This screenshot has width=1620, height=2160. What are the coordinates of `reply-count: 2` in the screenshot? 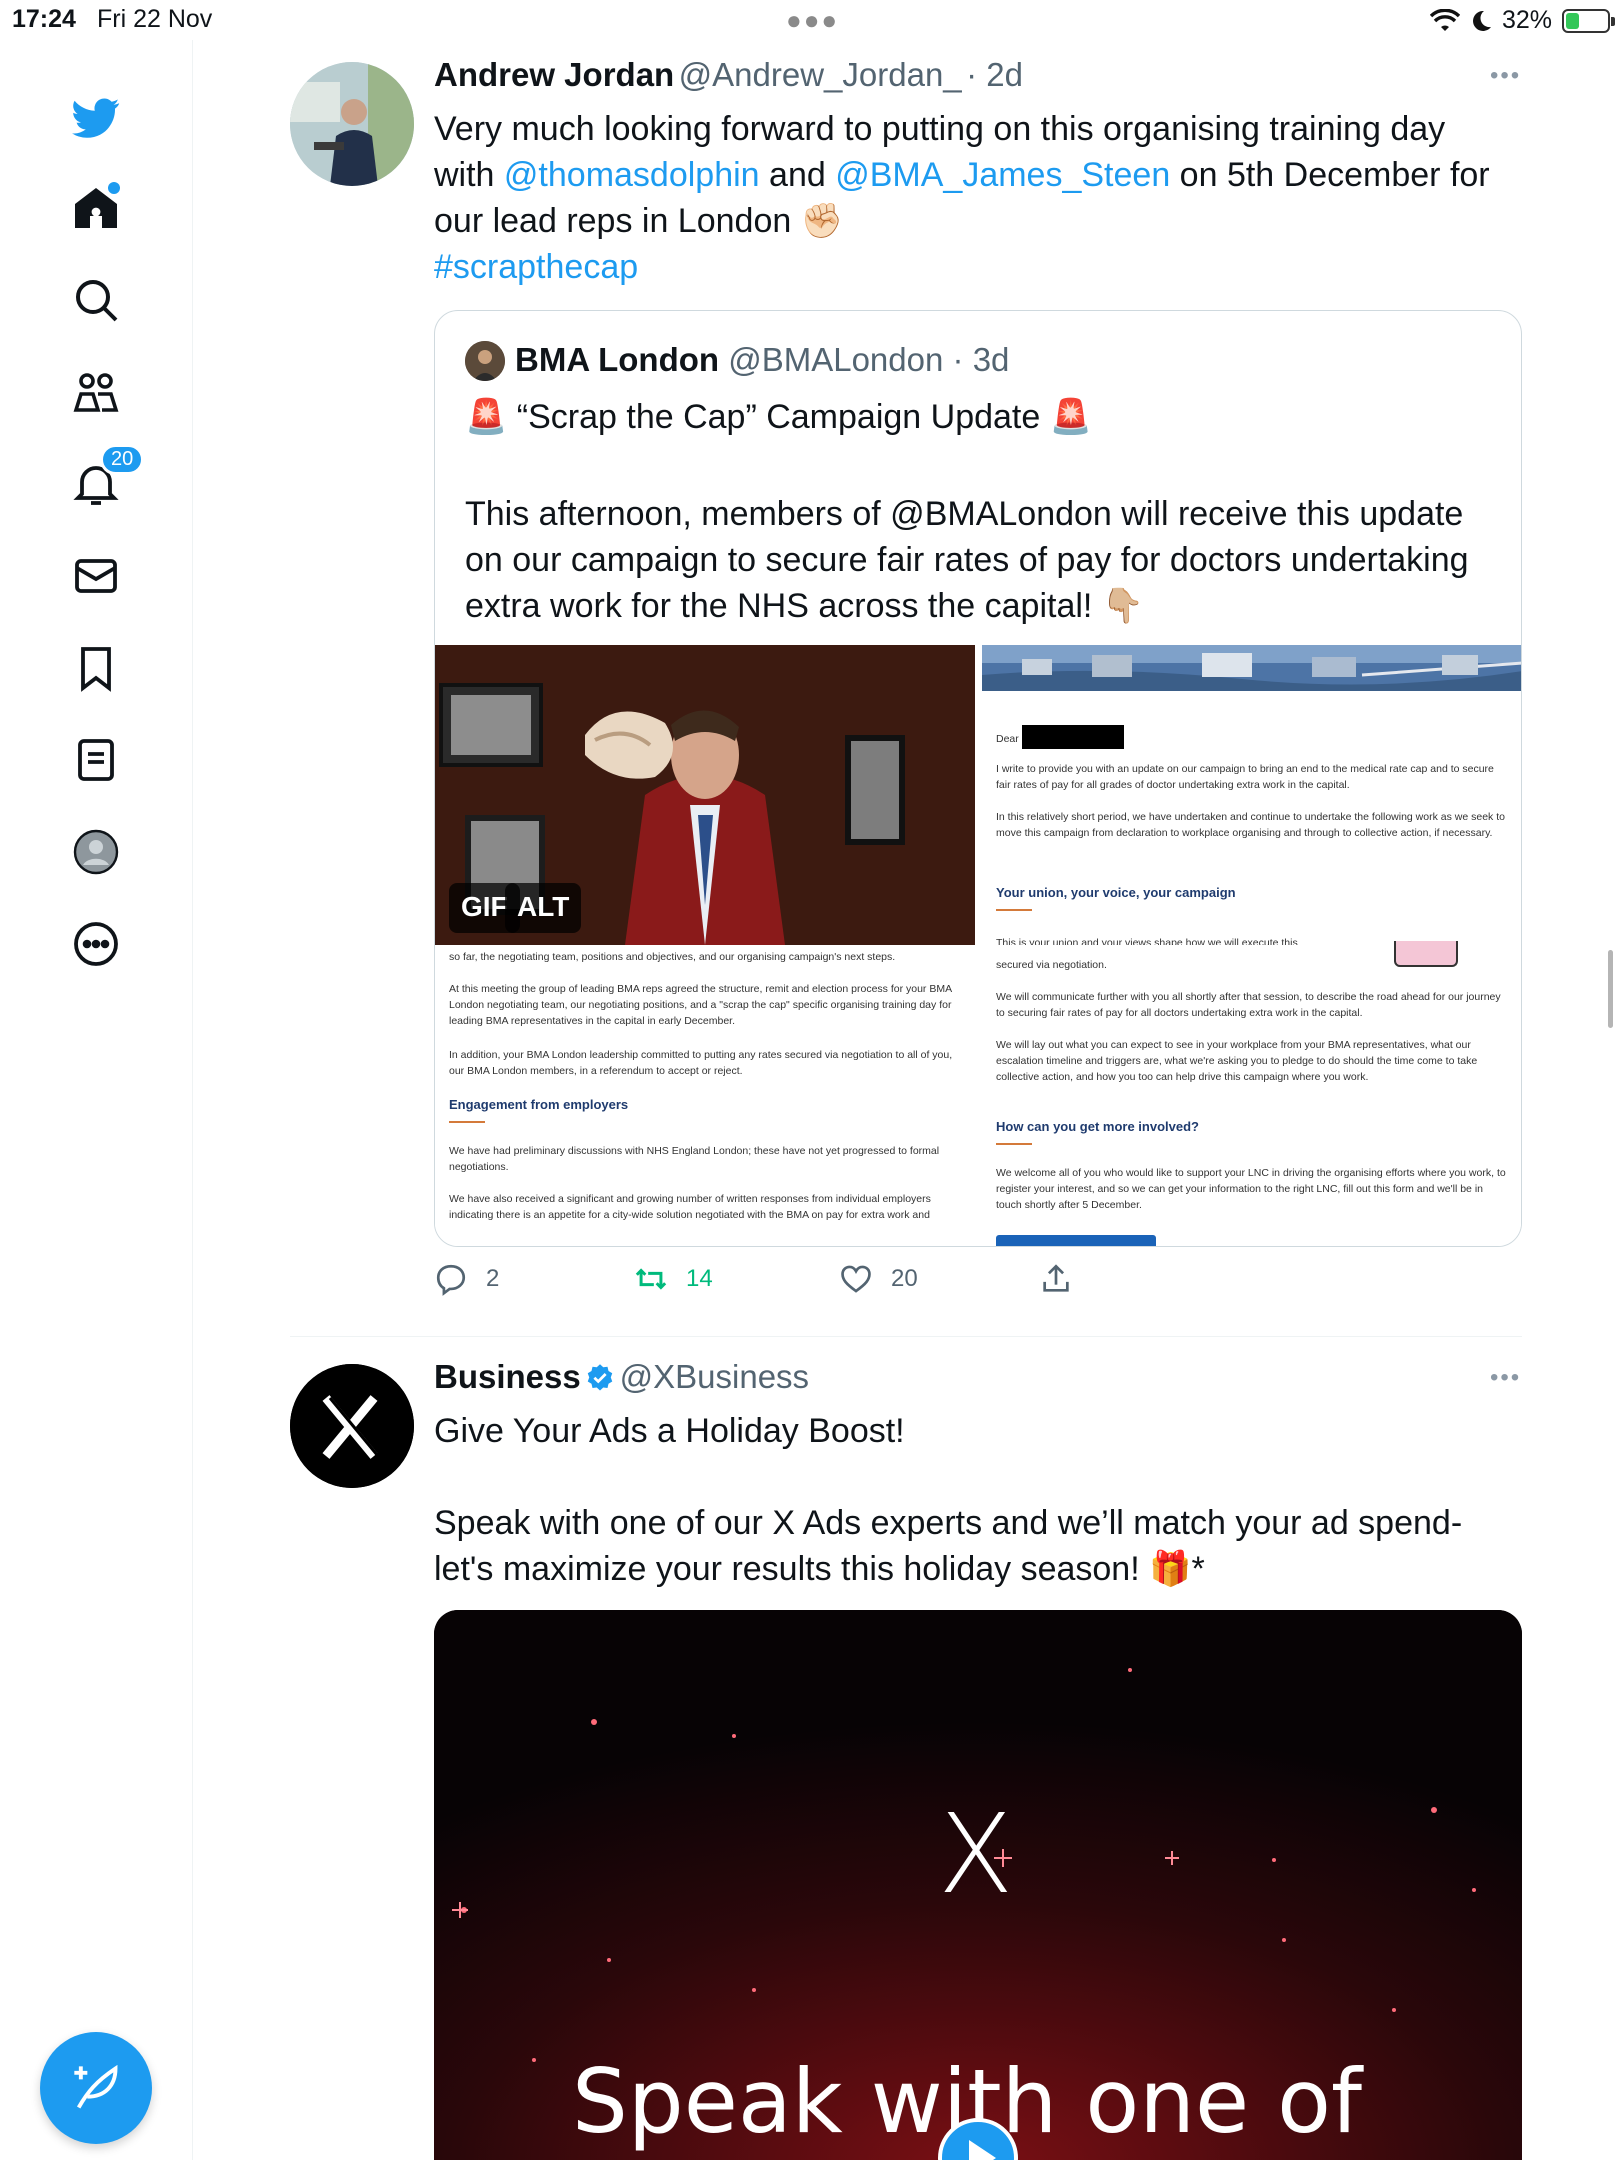 It's located at (493, 1278).